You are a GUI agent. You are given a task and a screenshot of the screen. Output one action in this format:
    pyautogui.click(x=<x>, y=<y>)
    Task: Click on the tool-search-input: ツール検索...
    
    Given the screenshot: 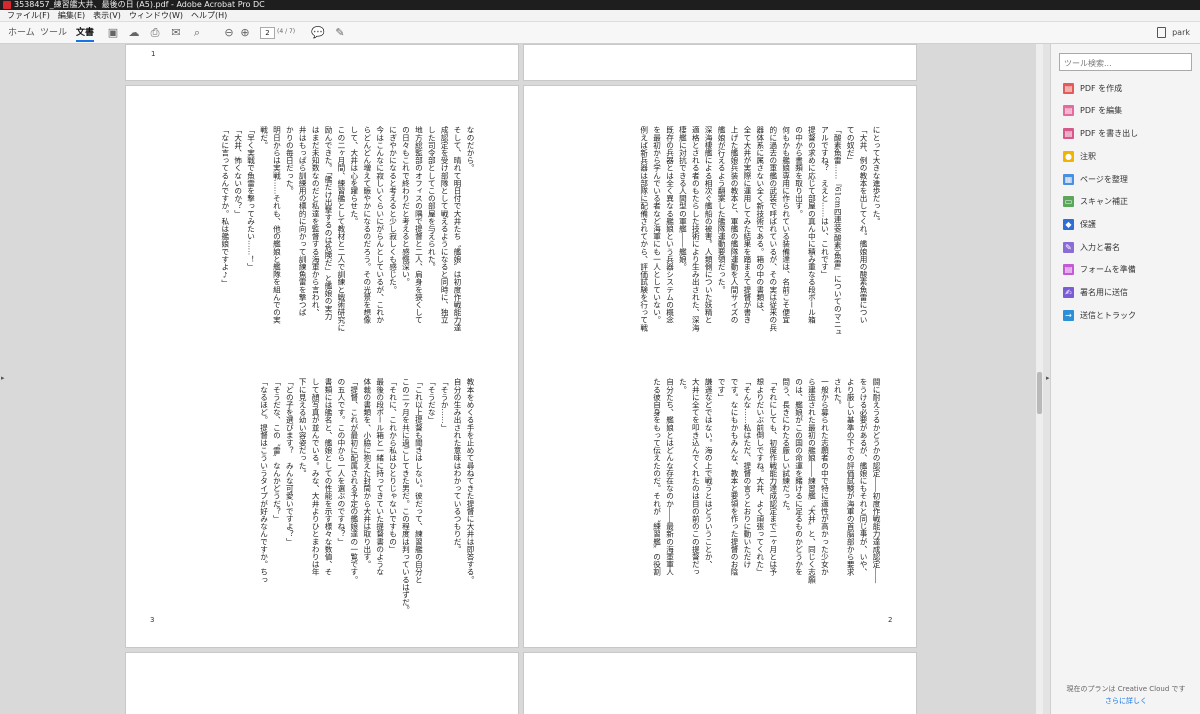 What is the action you would take?
    pyautogui.click(x=1125, y=62)
    